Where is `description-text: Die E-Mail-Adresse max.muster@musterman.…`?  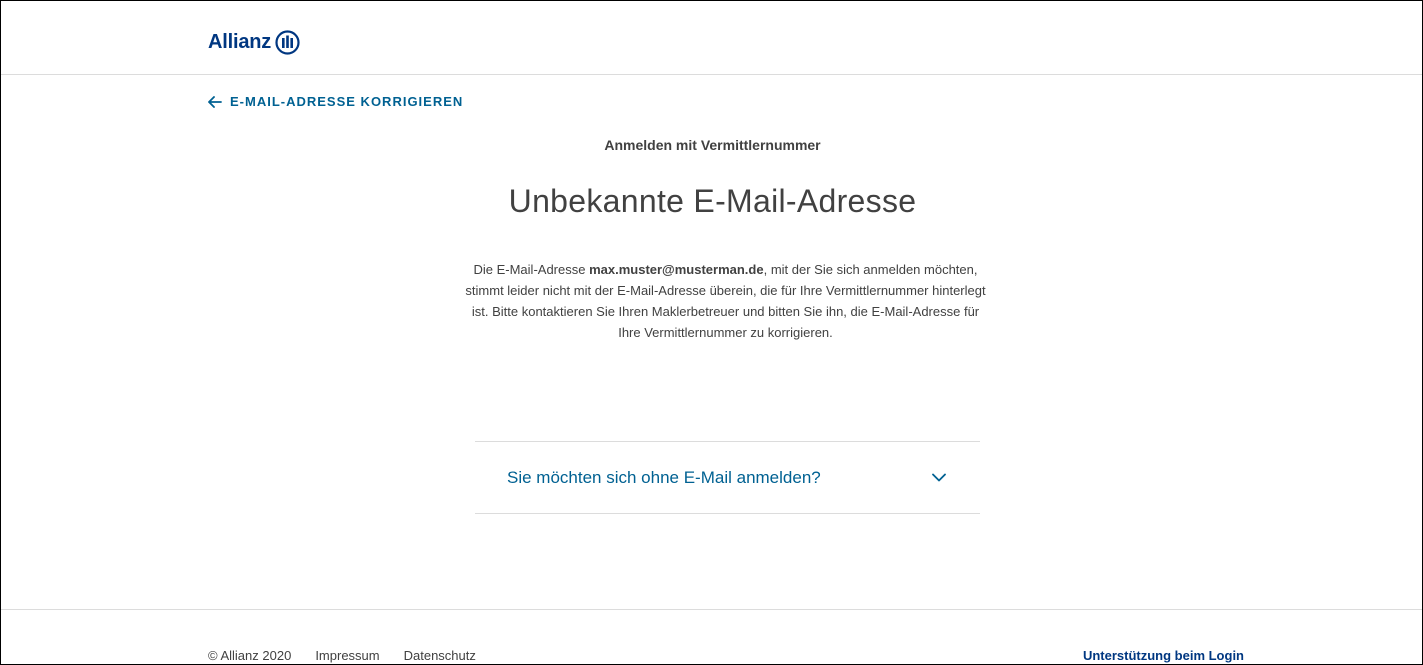
description-text: Die E-Mail-Adresse max.muster@musterman.… is located at coordinates (725, 301).